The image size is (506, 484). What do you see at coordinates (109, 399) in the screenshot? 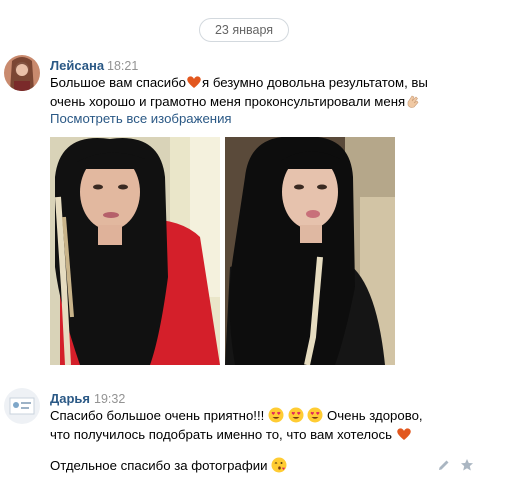
I see `message-time: 19:32` at bounding box center [109, 399].